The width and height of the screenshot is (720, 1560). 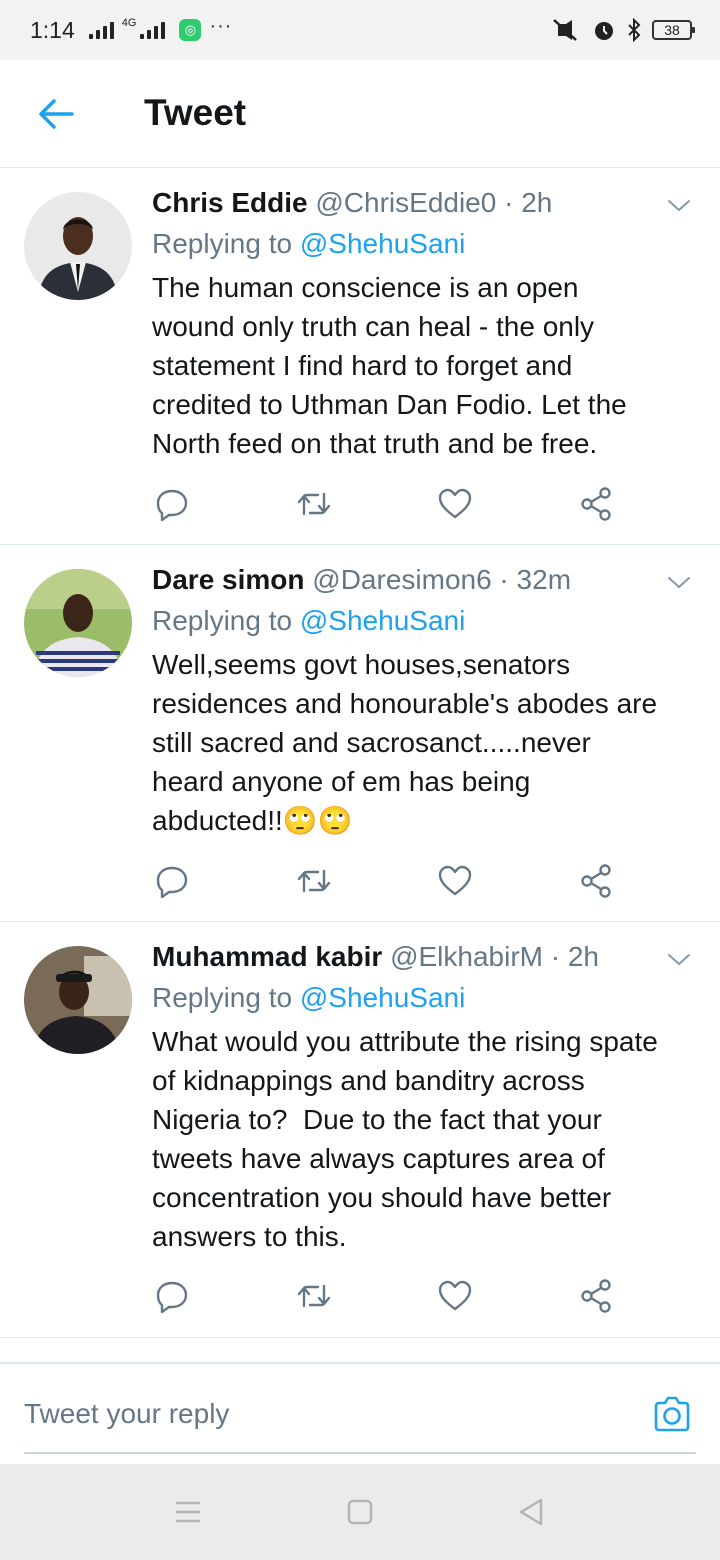 I want to click on top-app-bar: Tweet, so click(x=360, y=114).